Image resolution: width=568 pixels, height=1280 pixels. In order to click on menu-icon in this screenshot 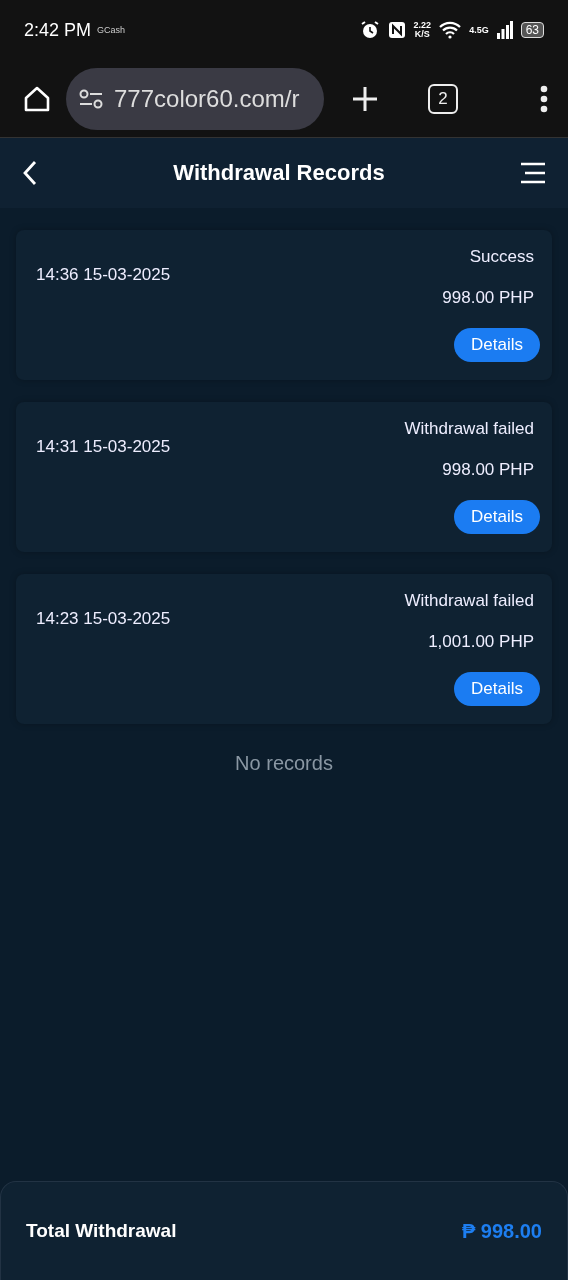, I will do `click(533, 173)`.